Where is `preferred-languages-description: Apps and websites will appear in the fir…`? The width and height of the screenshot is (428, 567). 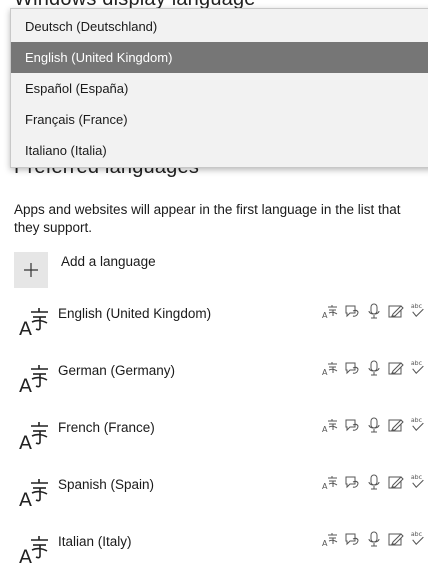
preferred-languages-description: Apps and websites will appear in the fir… is located at coordinates (207, 218).